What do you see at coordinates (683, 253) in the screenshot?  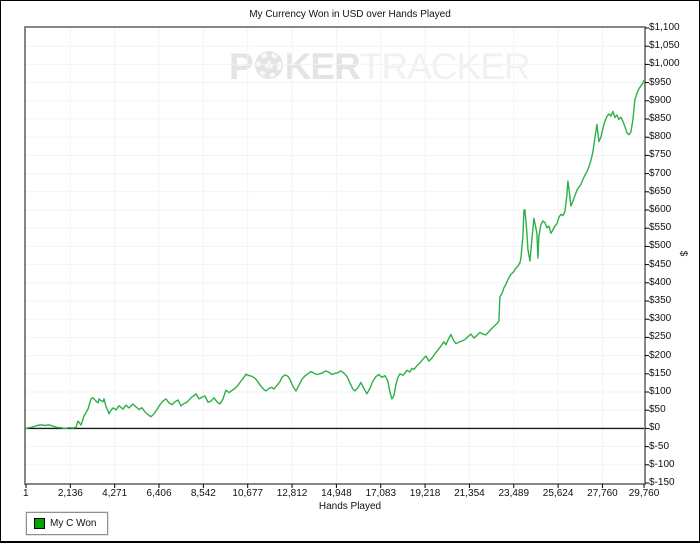 I see `y-axis-title: $` at bounding box center [683, 253].